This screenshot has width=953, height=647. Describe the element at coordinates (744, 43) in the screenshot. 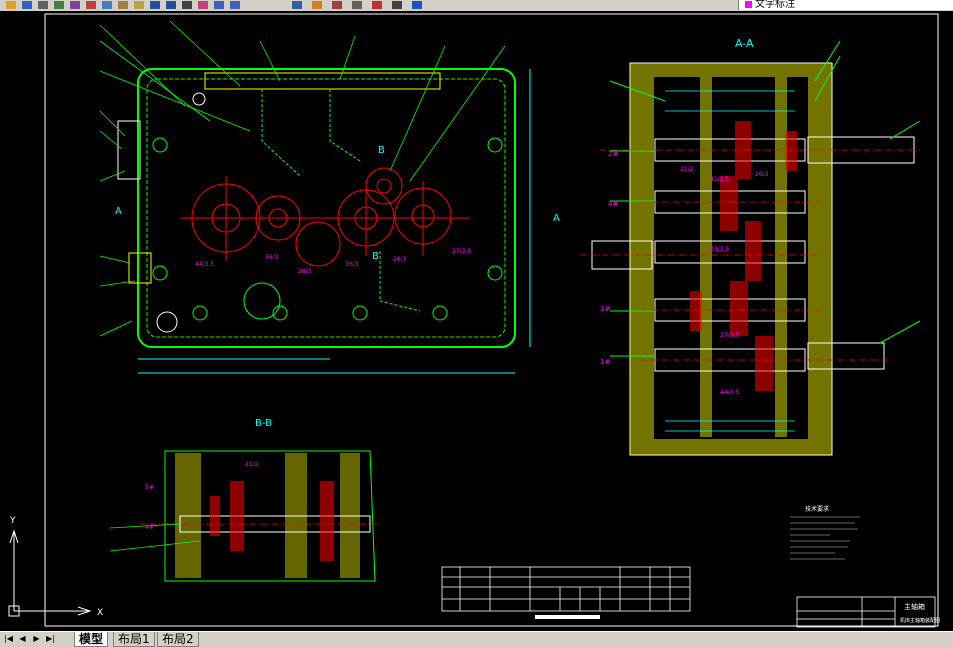

I see `section-aa-title: A-A` at that location.